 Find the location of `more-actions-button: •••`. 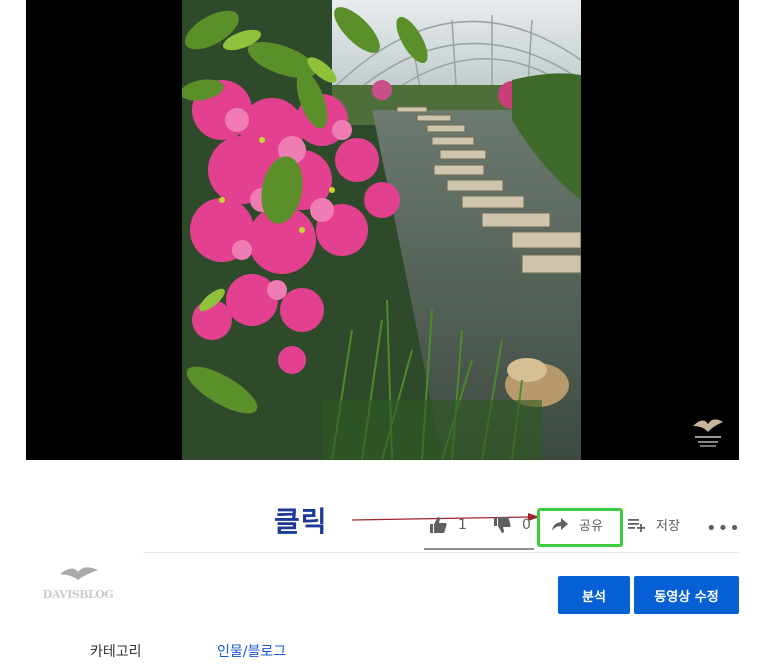

more-actions-button: ••• is located at coordinates (723, 528).